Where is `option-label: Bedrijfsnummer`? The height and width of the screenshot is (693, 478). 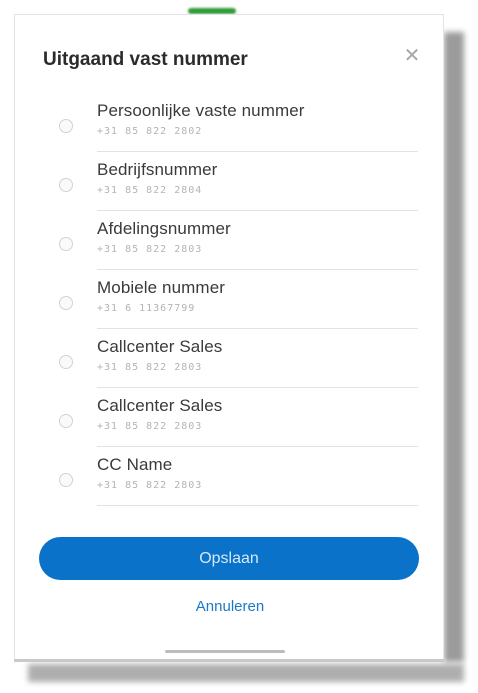 option-label: Bedrijfsnummer is located at coordinates (157, 169).